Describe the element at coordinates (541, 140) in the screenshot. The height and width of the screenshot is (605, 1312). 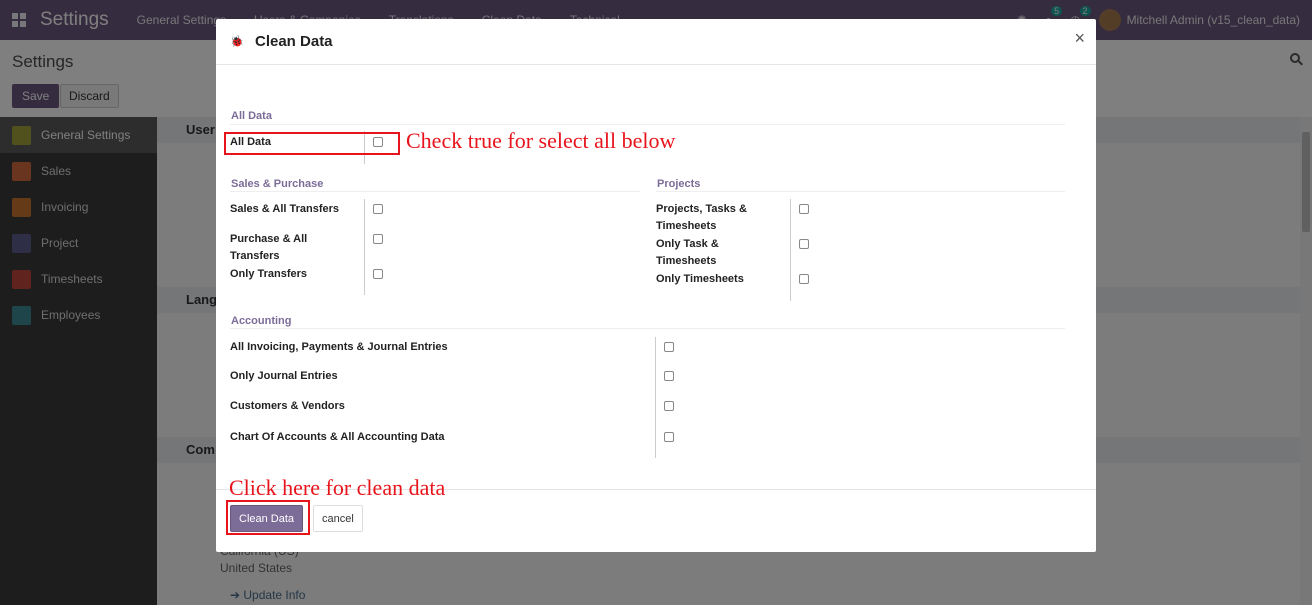
I see `annotation-select-all-note: Check true for select all below` at that location.